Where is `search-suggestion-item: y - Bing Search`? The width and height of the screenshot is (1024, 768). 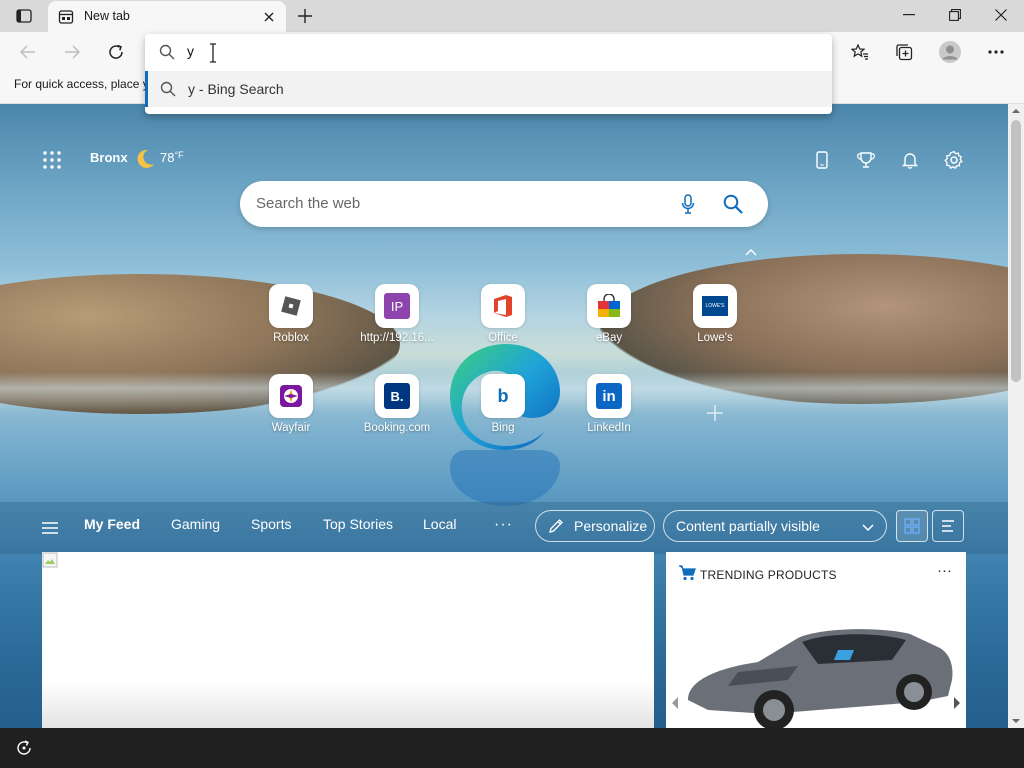 search-suggestion-item: y - Bing Search is located at coordinates (488, 89).